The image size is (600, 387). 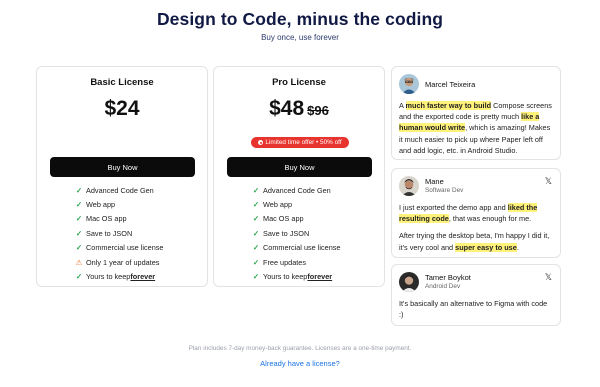 I want to click on plan-price: $24, so click(x=122, y=109).